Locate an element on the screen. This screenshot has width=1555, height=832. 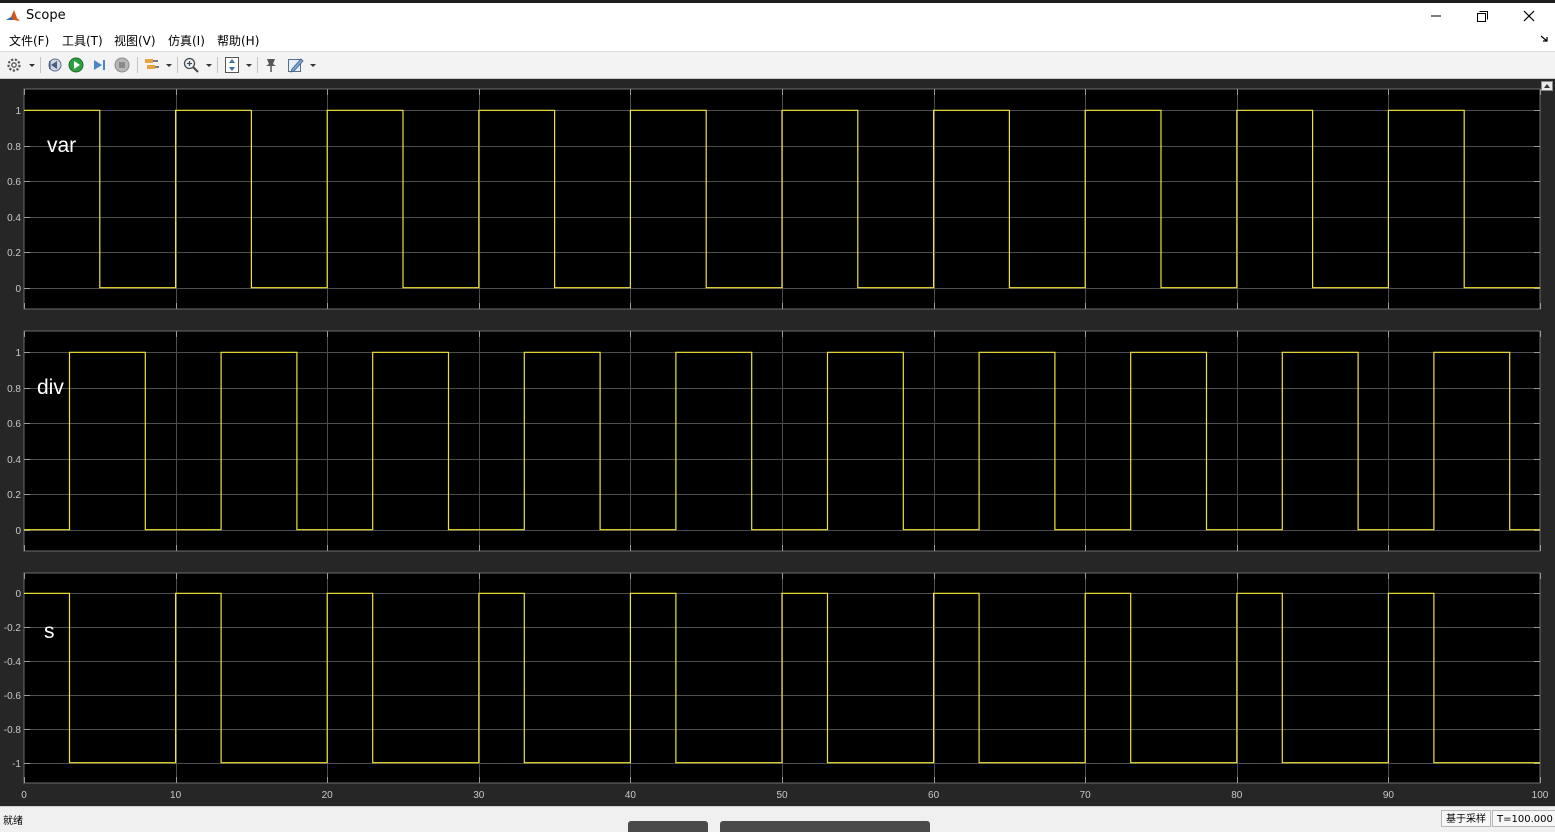
menu-bar: 文件(F) 工具(T) 视图(V) 仿真(I) 帮助(H) is located at coordinates (777, 40).